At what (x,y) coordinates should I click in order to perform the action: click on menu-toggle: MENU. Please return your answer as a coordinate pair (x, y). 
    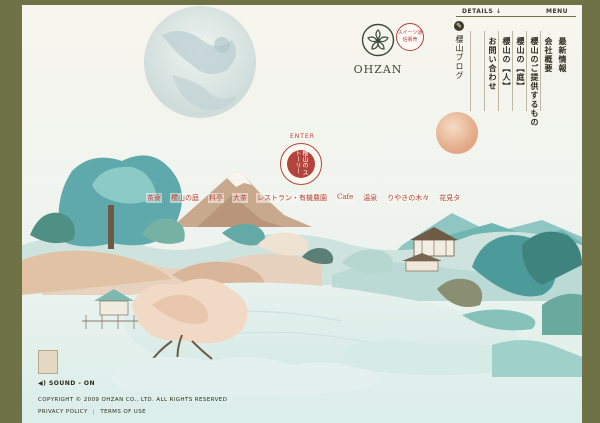
    Looking at the image, I should click on (557, 11).